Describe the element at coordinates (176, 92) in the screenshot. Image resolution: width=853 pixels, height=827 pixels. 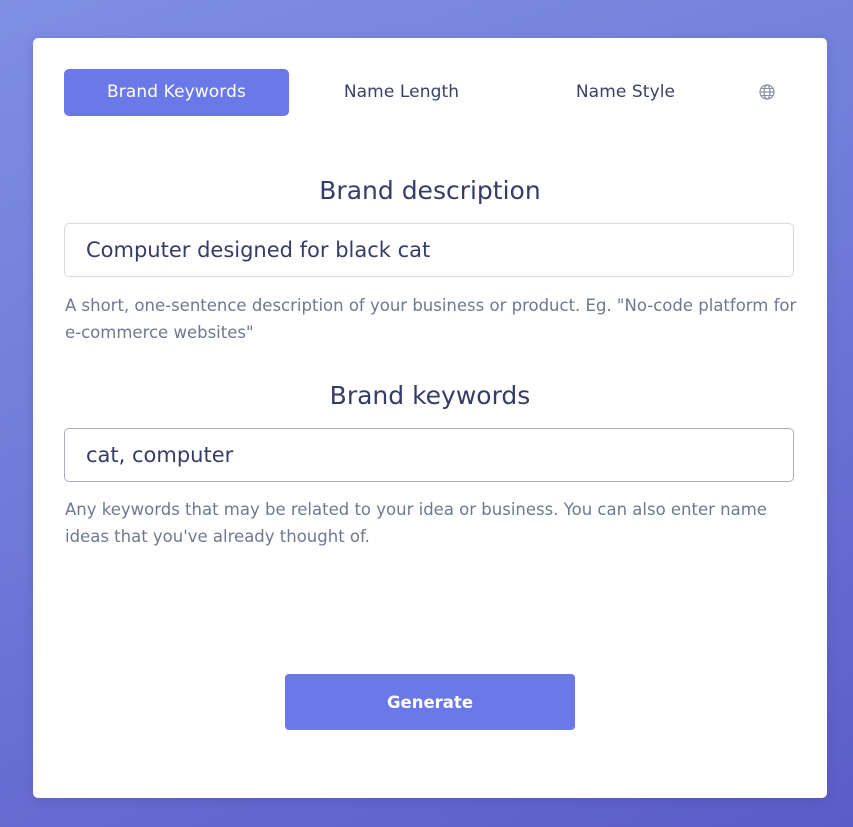
I see `tab-brand-keywords: Brand Keywords` at that location.